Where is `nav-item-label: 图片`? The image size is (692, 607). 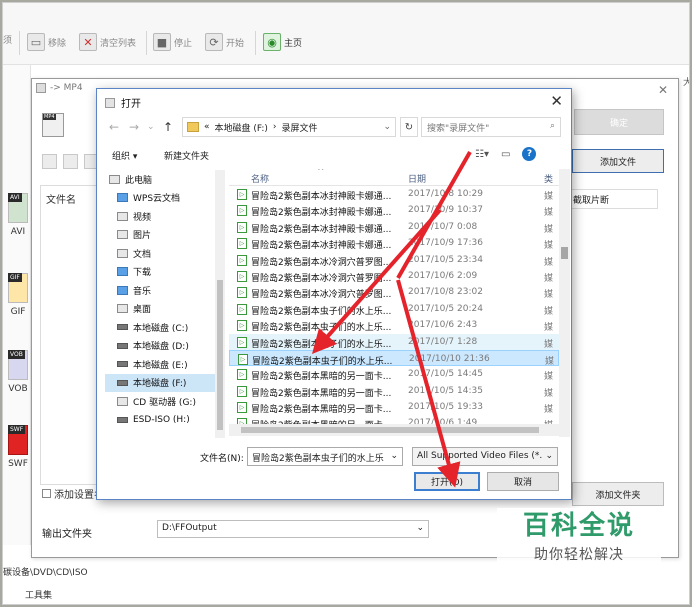
nav-item-label: 图片 is located at coordinates (142, 236).